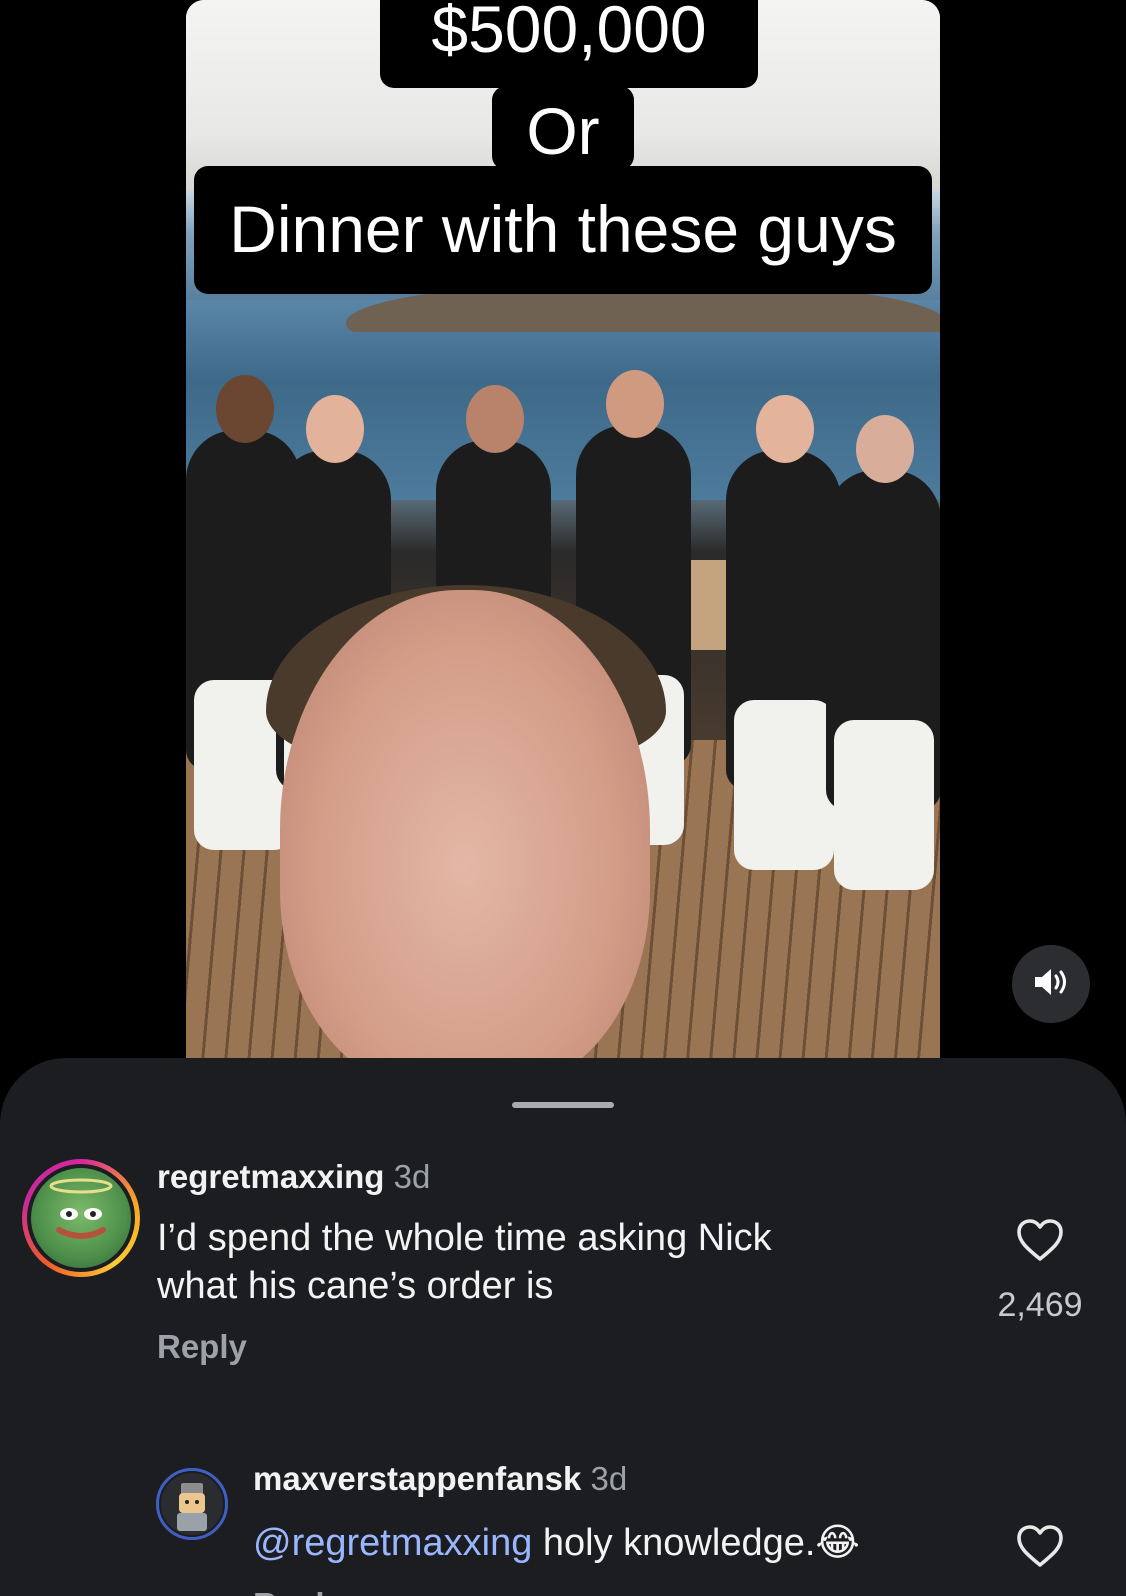  What do you see at coordinates (563, 230) in the screenshot?
I see `caption-dinner: Dinner with these guys` at bounding box center [563, 230].